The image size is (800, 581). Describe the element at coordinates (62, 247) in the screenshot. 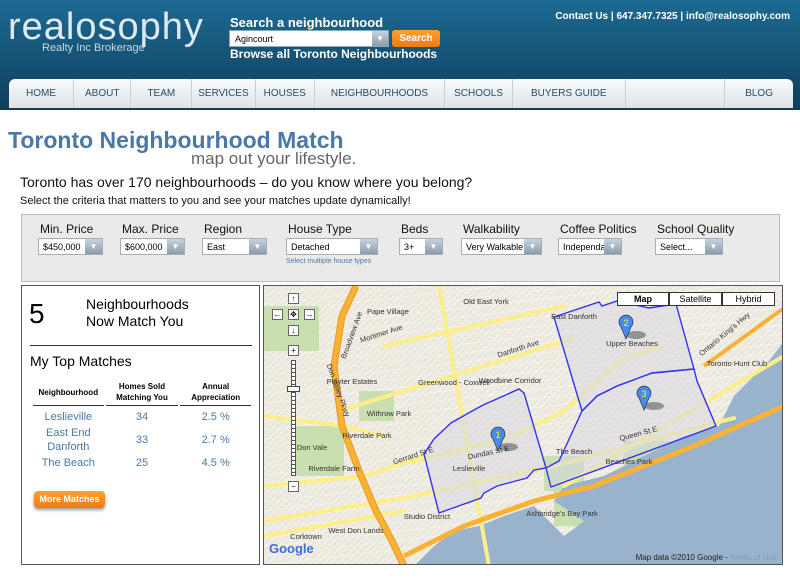

I see `select-value: $450,000` at that location.